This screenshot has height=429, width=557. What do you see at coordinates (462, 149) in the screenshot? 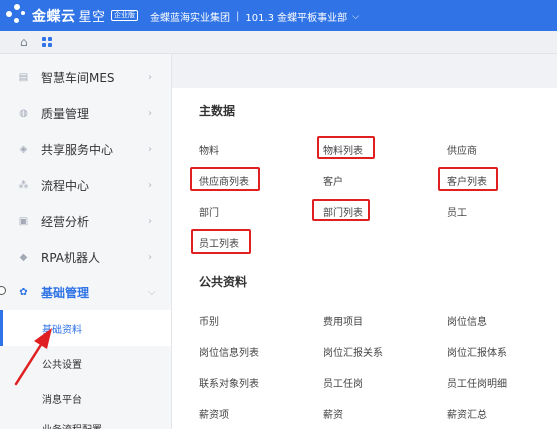
I see `link-supplier: 供应商` at bounding box center [462, 149].